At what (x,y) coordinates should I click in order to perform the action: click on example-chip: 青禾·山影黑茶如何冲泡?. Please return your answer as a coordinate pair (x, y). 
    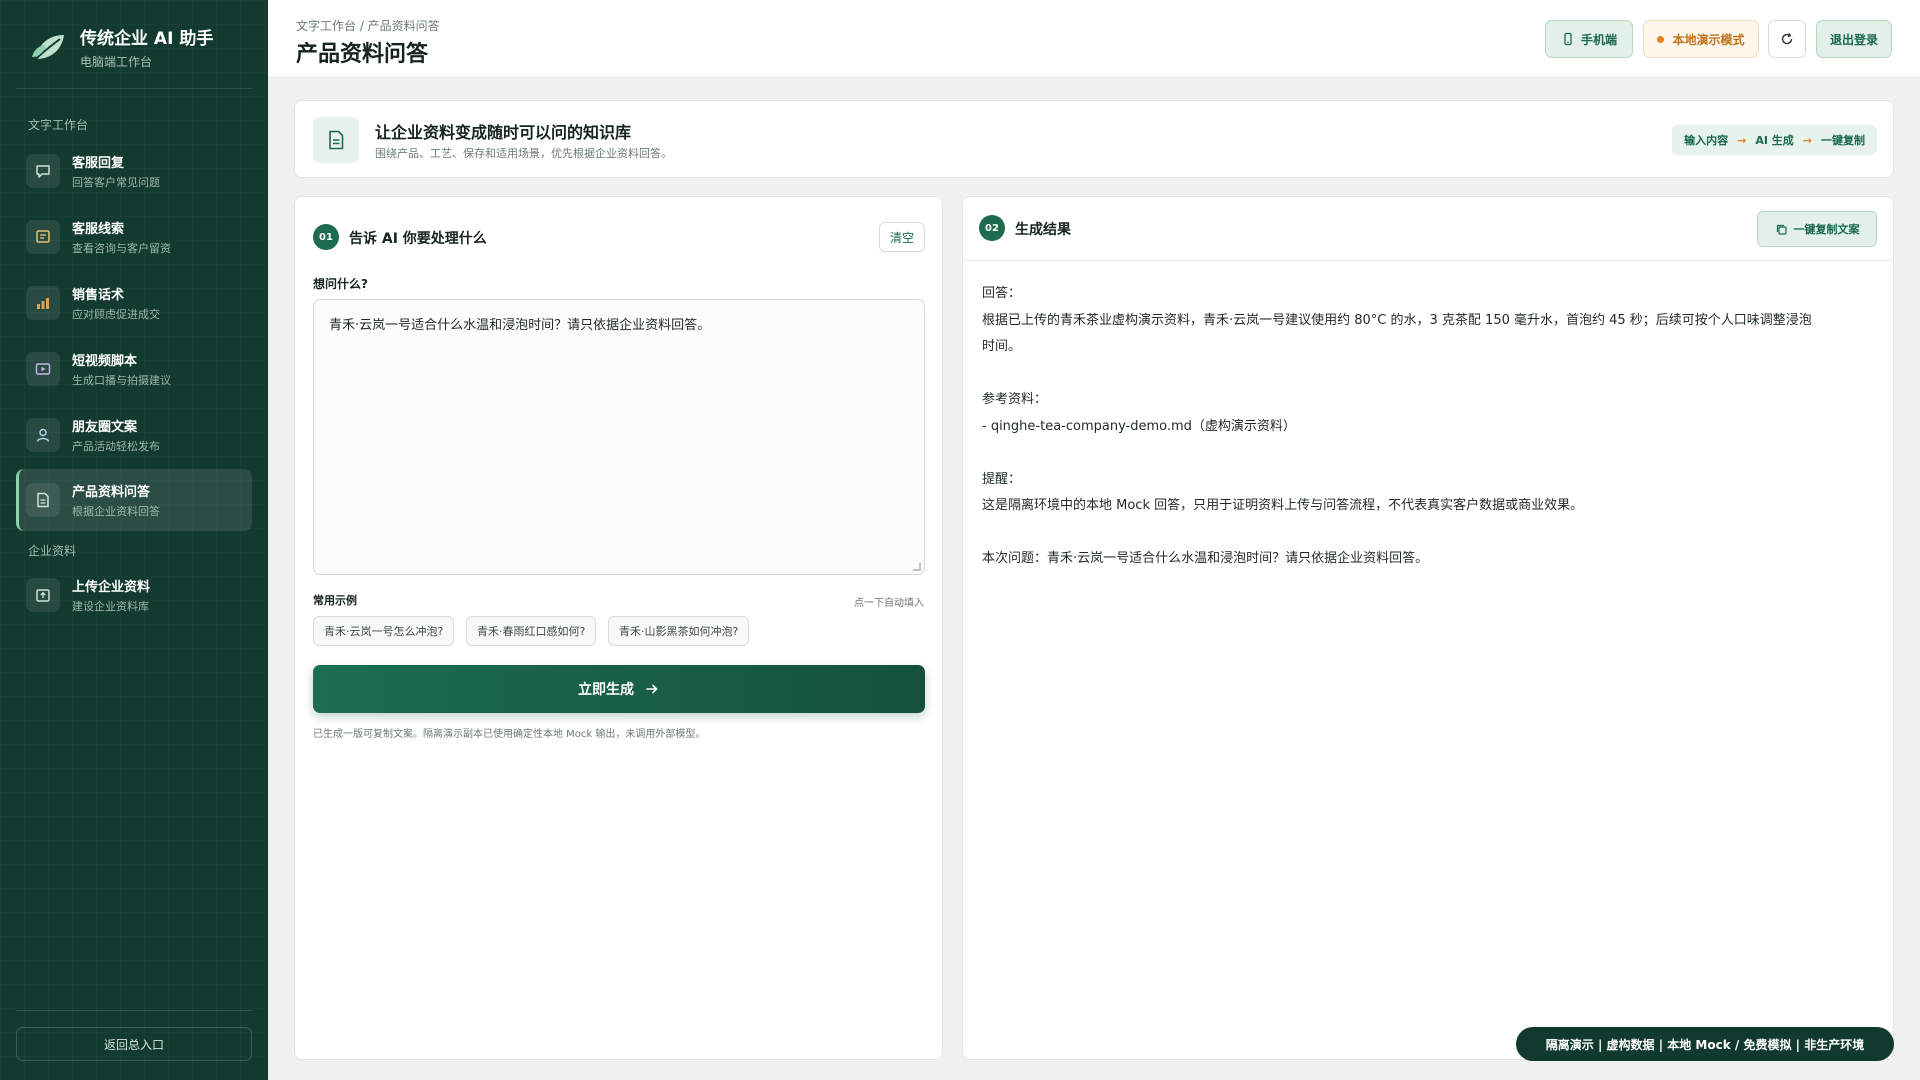
    Looking at the image, I should click on (679, 631).